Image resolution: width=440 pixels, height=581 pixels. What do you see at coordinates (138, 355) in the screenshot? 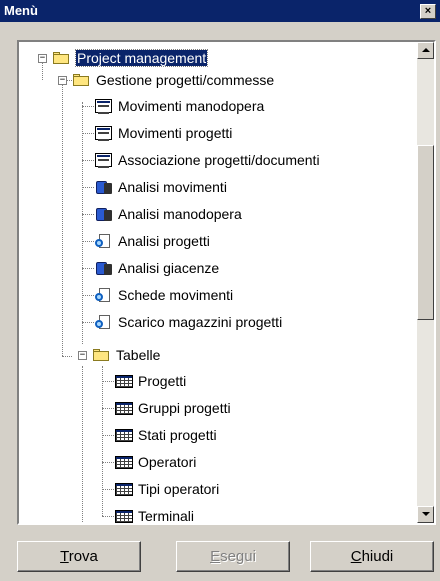
I see `tree-node-label: Tabelle` at bounding box center [138, 355].